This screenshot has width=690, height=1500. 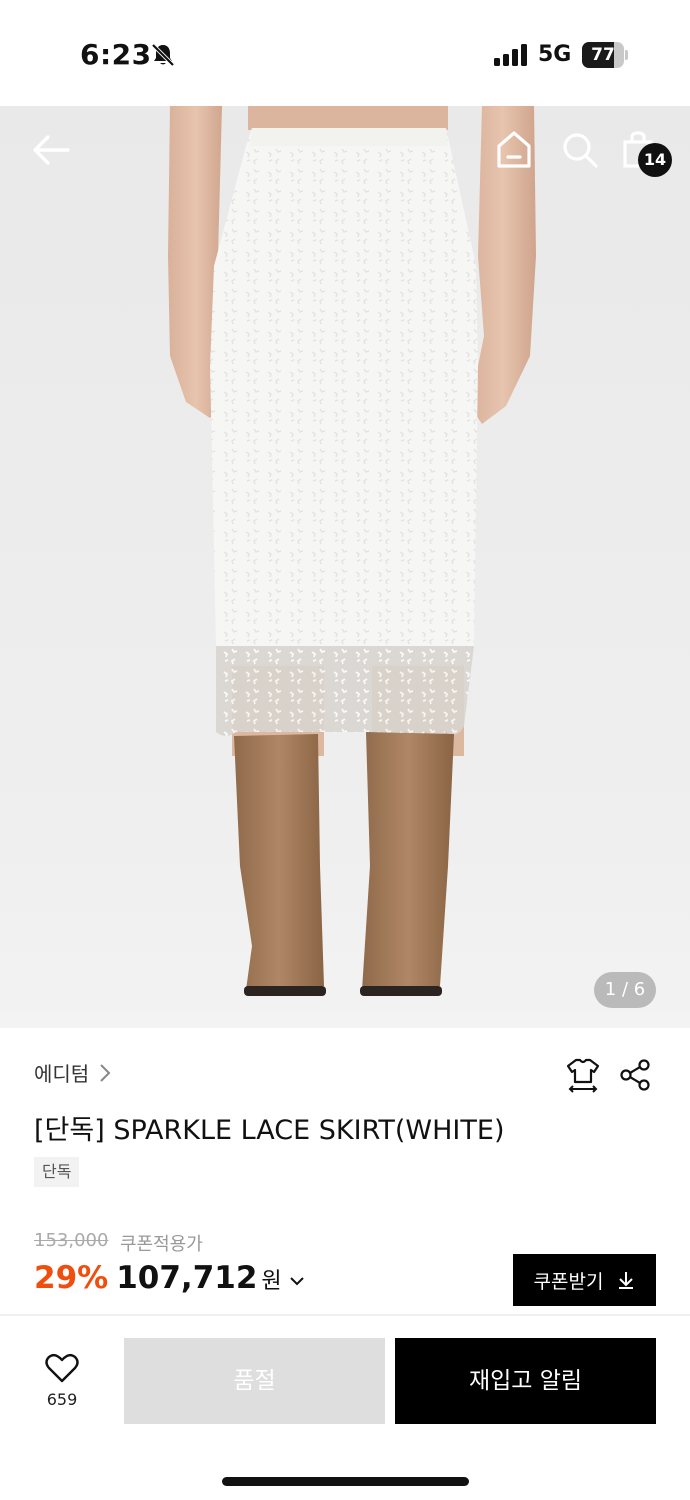 I want to click on discount-rate: 29%, so click(x=71, y=1278).